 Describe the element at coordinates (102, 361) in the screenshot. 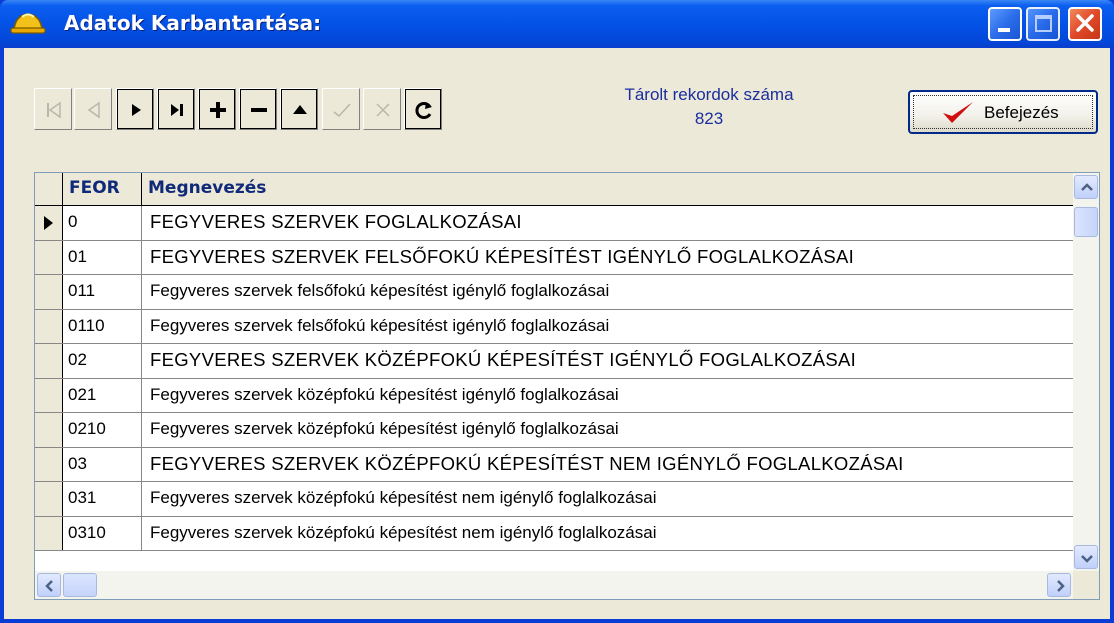

I see `cell-feor: 02` at that location.